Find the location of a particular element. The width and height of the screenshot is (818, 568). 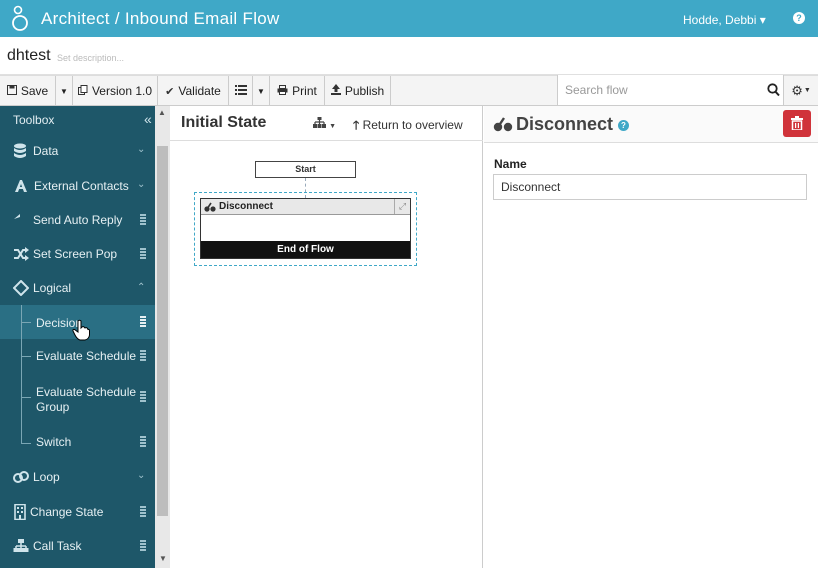

toolbox-item-set-screen-pop: Set Screen Pop is located at coordinates (77, 254).